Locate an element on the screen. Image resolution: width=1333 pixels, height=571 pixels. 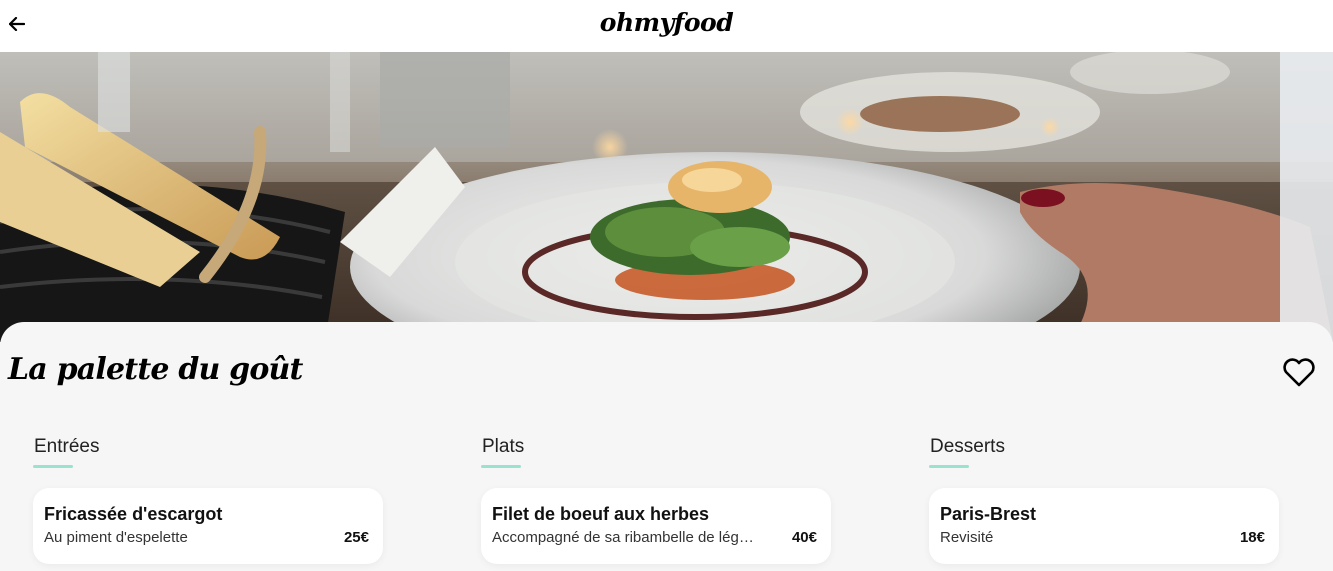
favorite-button is located at coordinates (1299, 373).